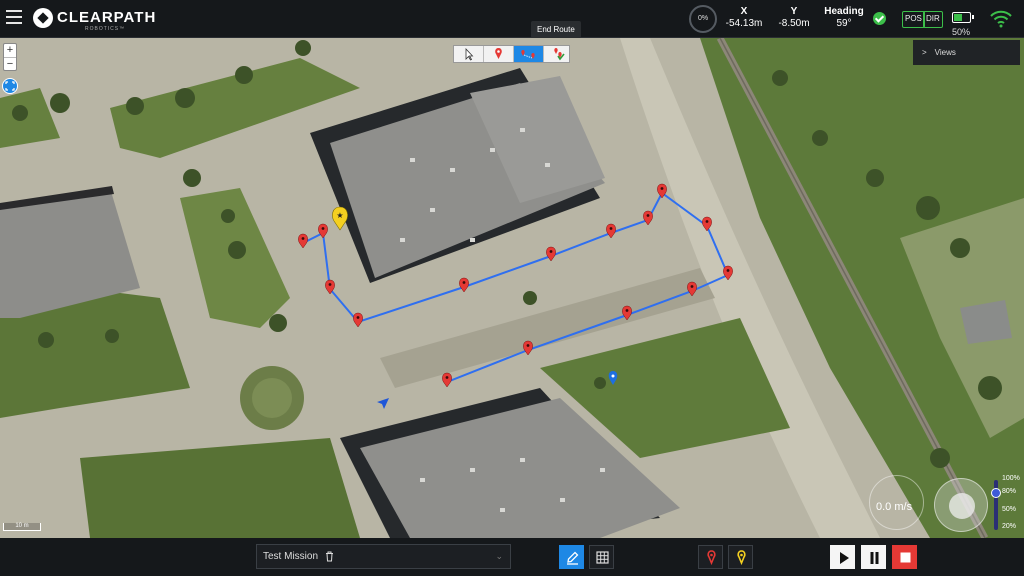 This screenshot has width=1024, height=576. I want to click on tool-select, so click(469, 54).